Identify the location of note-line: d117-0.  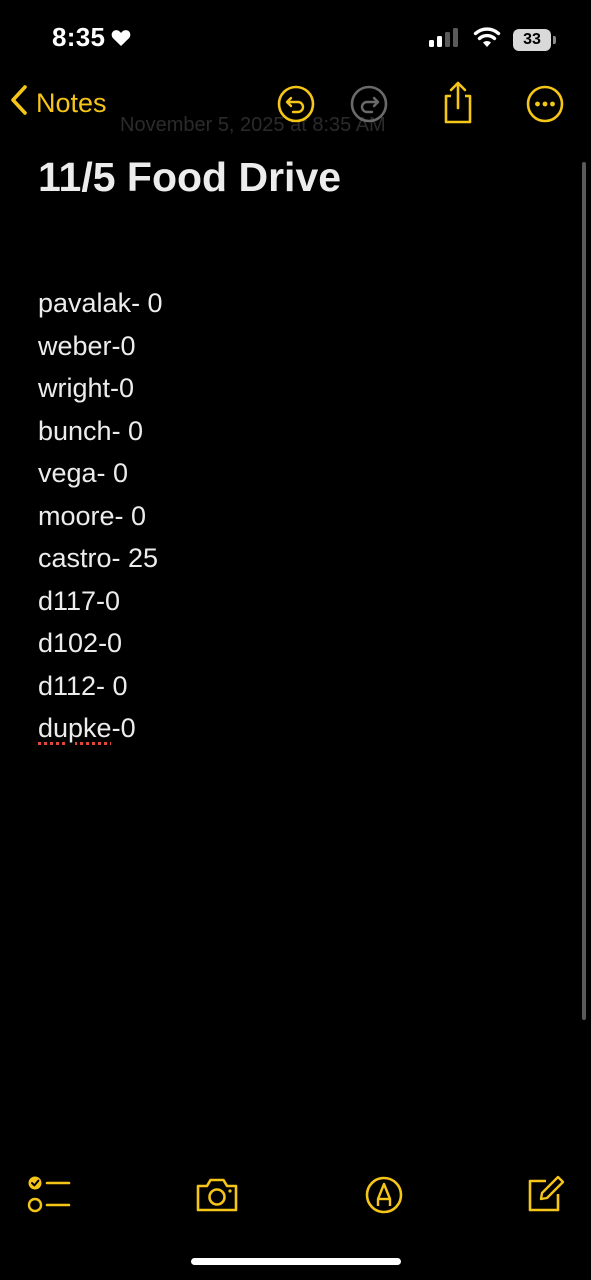
(100, 601).